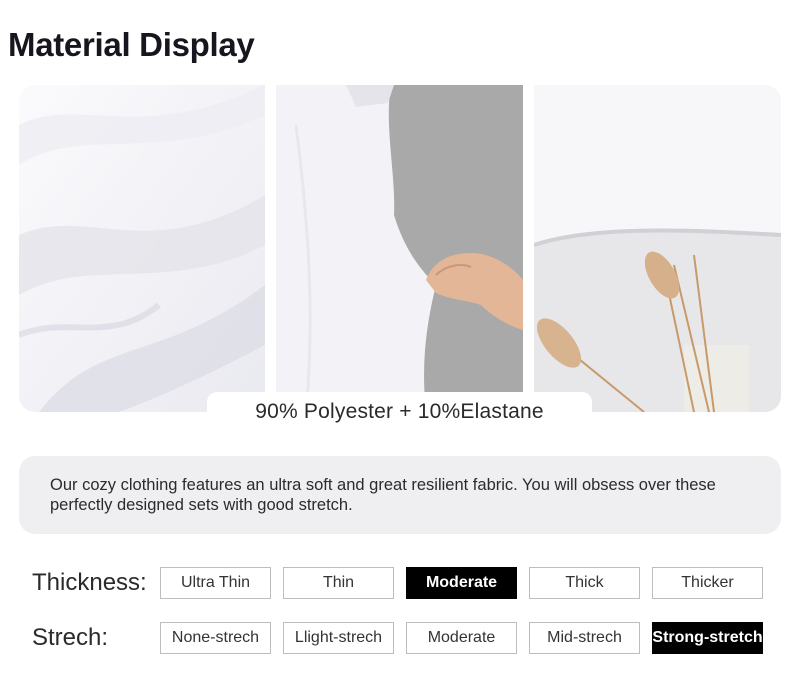  I want to click on stretch-option-selected: Strong-stretch, so click(707, 638).